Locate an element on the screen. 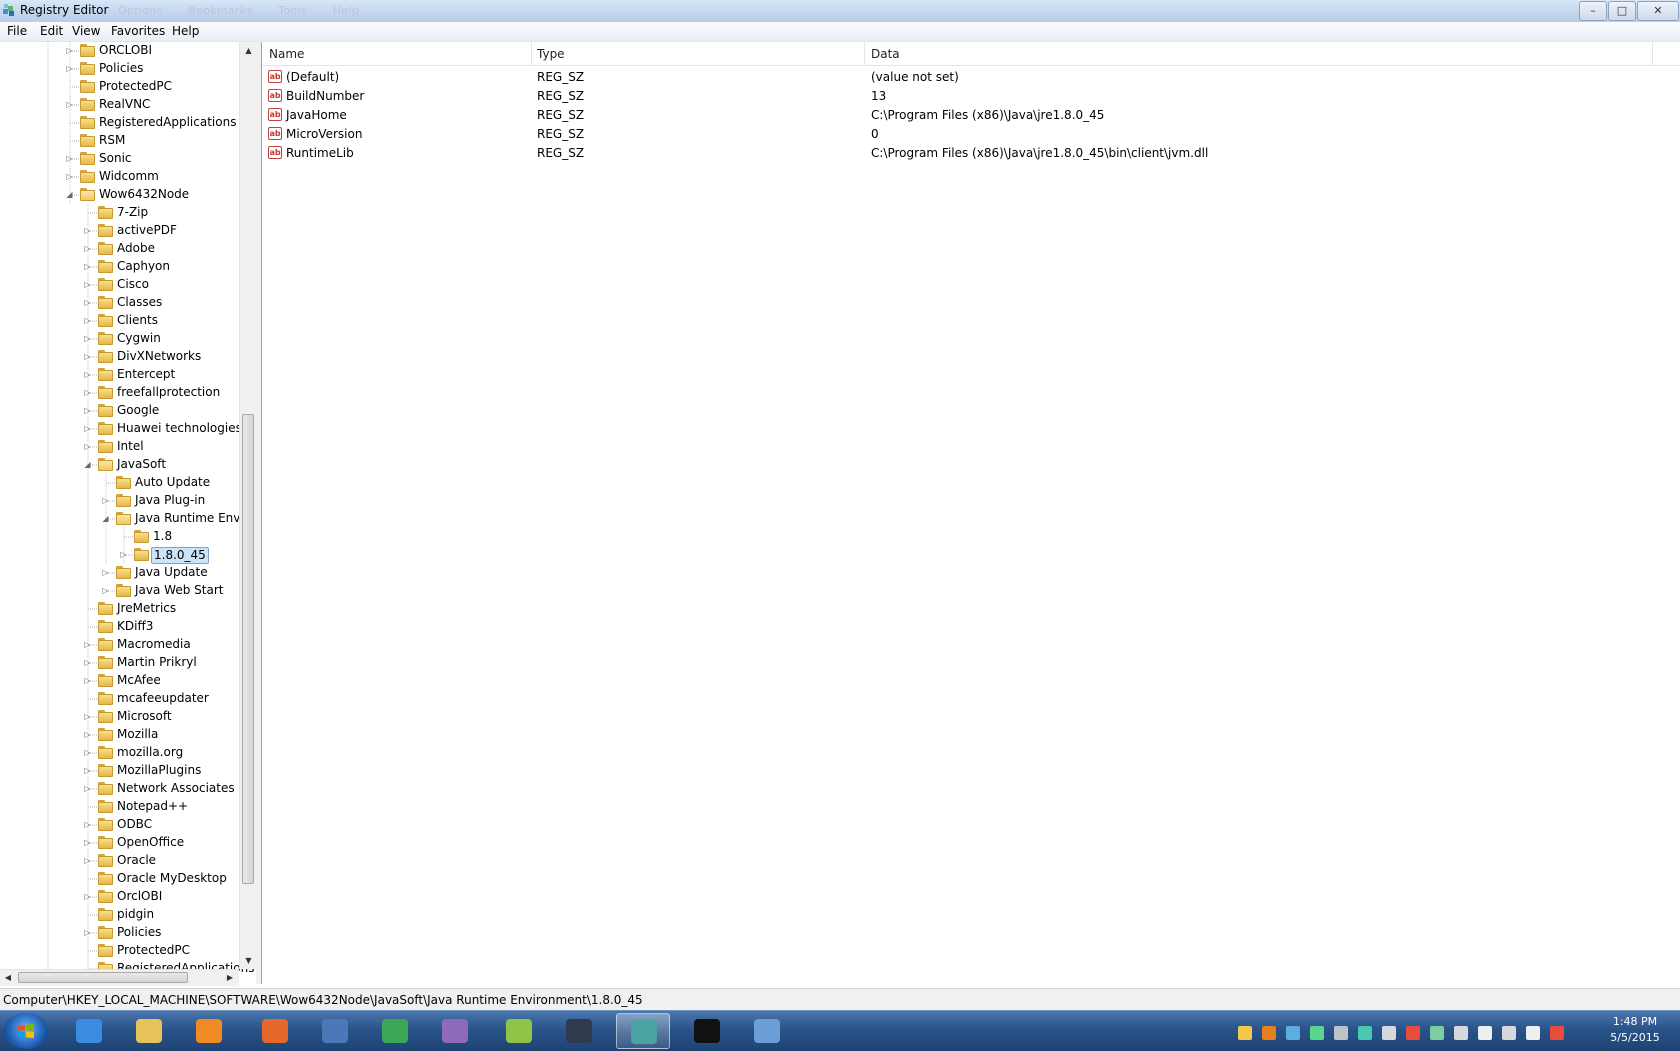  tree-node-label: Mozilla is located at coordinates (137, 734).